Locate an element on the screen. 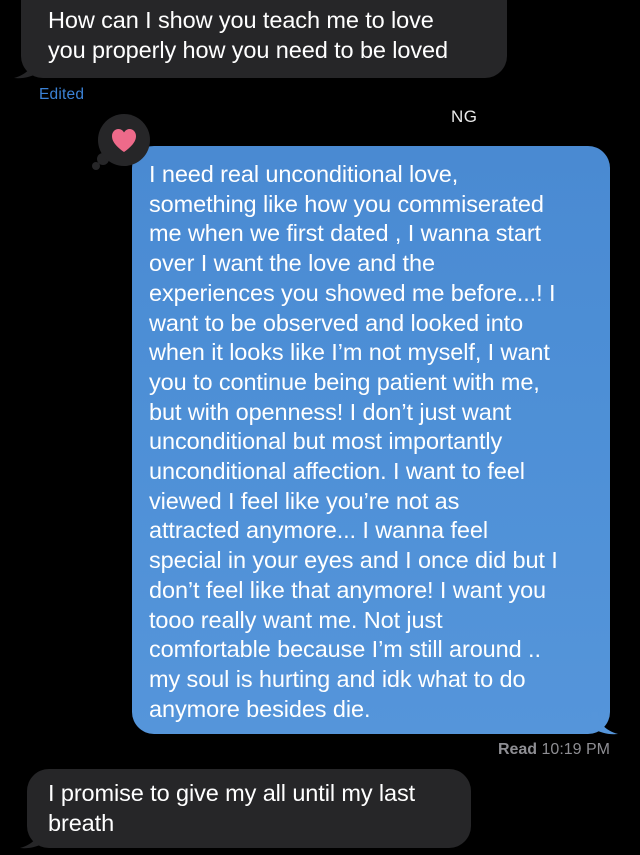 The width and height of the screenshot is (640, 855). message-text-line: breath is located at coordinates (81, 822).